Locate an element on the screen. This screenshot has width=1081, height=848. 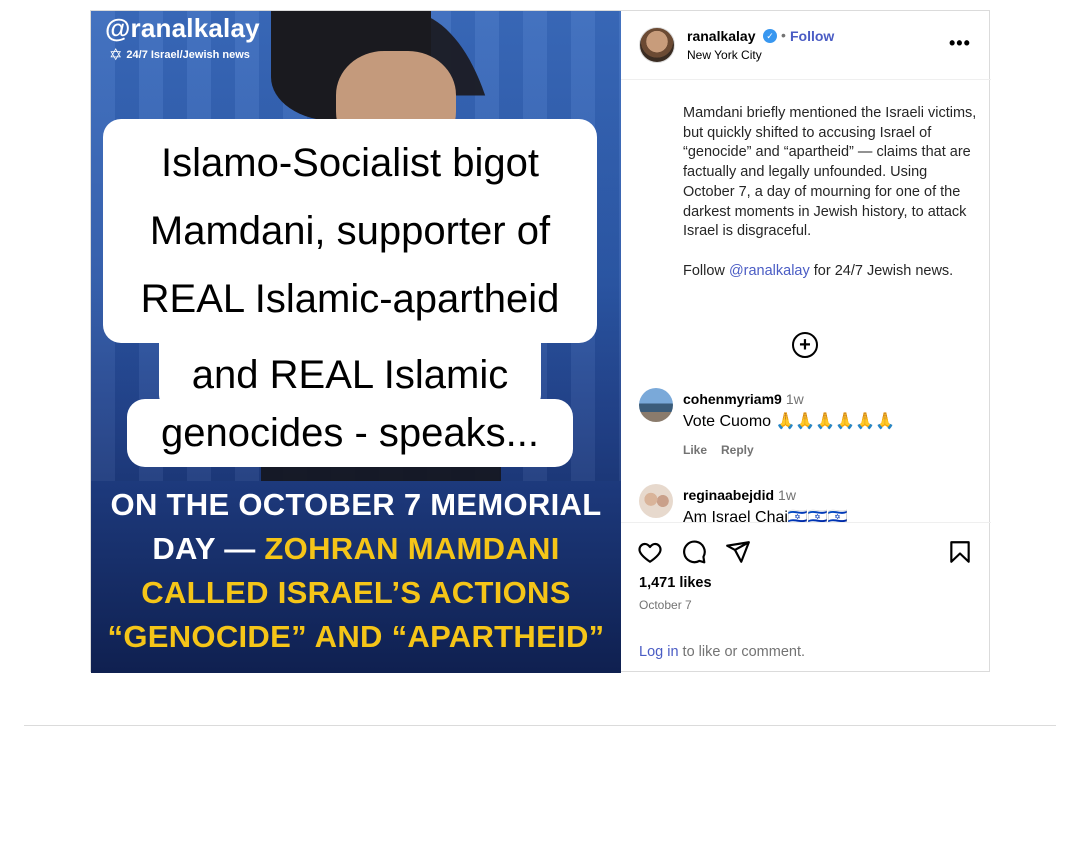
share-icon is located at coordinates (738, 554).